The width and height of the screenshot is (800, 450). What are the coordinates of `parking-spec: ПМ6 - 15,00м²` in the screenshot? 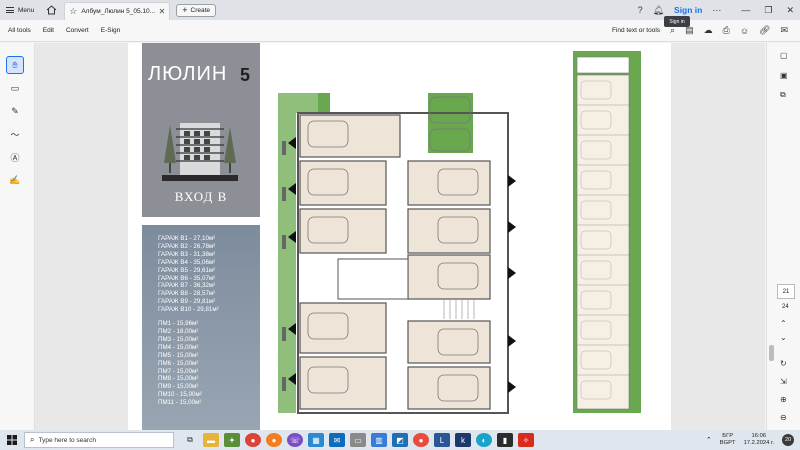 It's located at (178, 363).